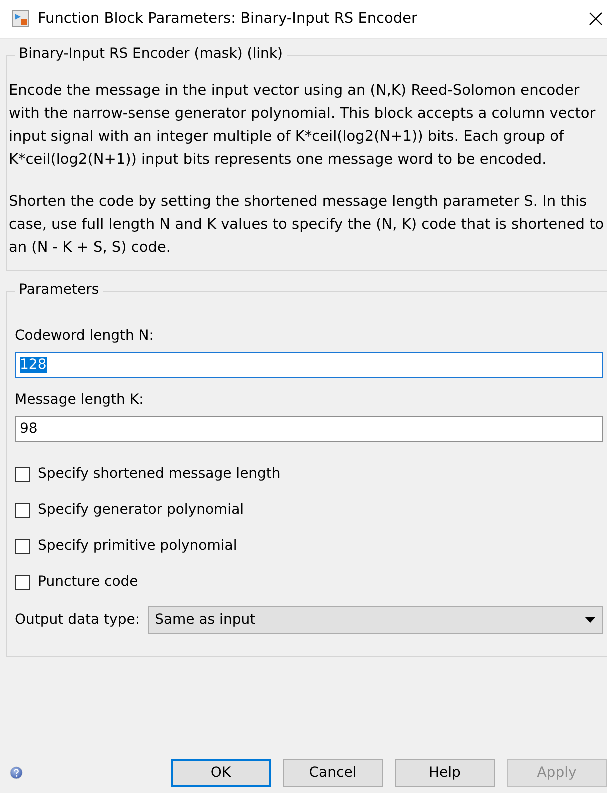 This screenshot has width=607, height=793. What do you see at coordinates (375, 620) in the screenshot?
I see `output-type-dropdown: Same as input` at bounding box center [375, 620].